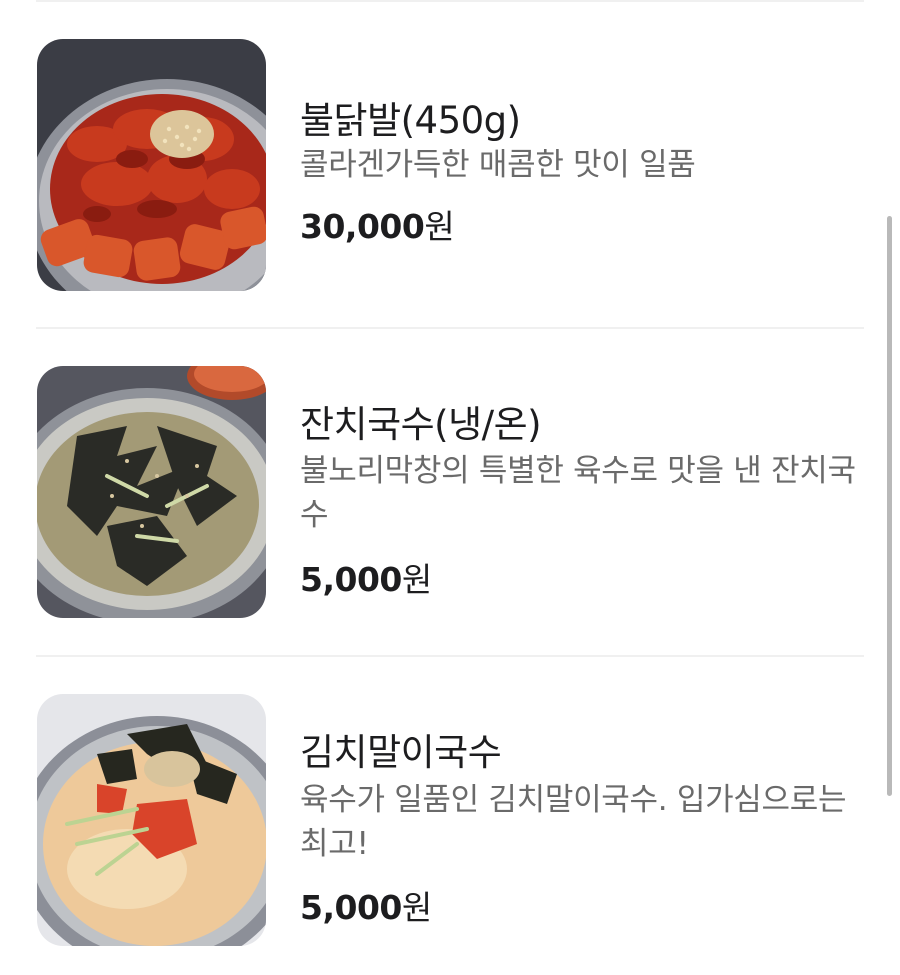  I want to click on menu-item-description: 육수가 일품인 김치말이국수. 입가심으로는 최고!, so click(573, 822).